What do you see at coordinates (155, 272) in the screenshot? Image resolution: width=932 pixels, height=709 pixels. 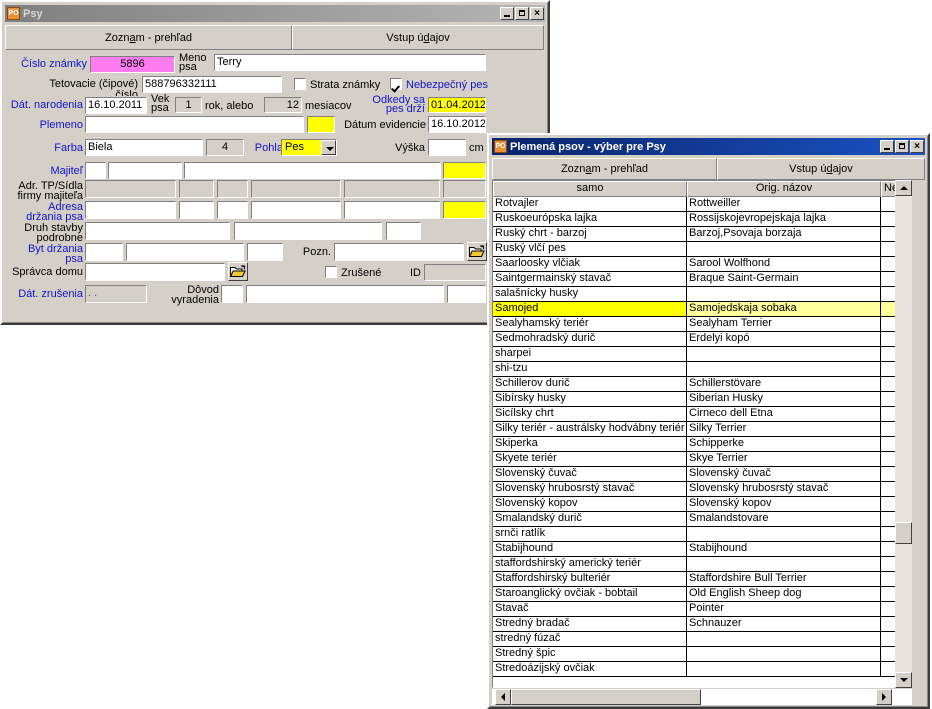 I see `spravca-domu-field` at bounding box center [155, 272].